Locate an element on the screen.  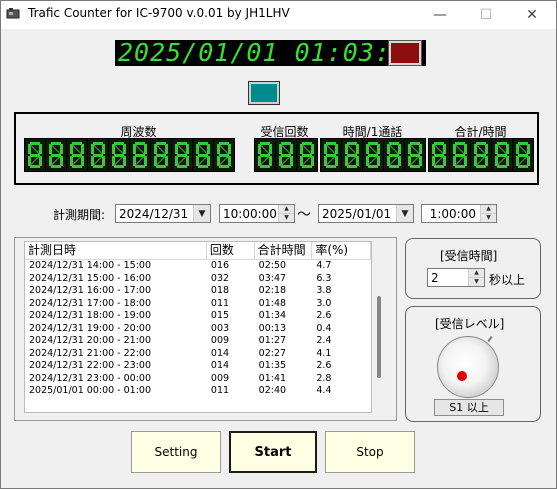
cell-count: 014 is located at coordinates (220, 365).